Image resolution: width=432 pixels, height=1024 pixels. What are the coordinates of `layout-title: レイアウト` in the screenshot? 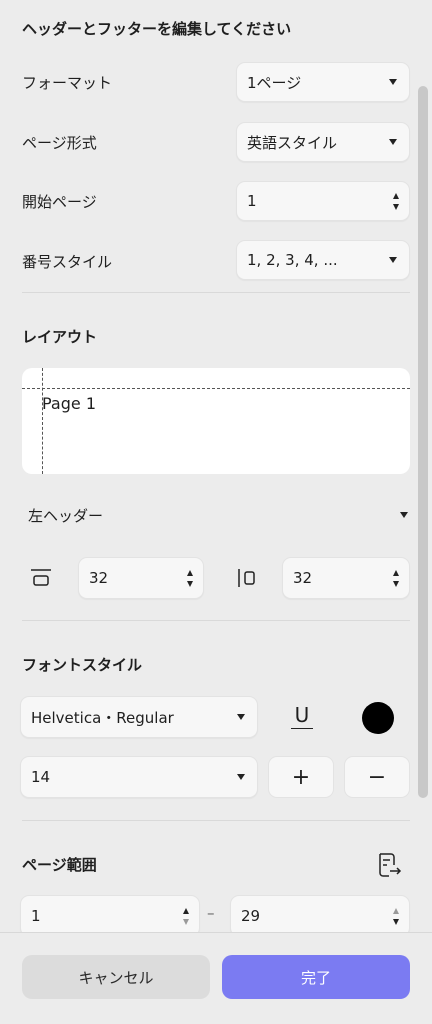 It's located at (60, 337).